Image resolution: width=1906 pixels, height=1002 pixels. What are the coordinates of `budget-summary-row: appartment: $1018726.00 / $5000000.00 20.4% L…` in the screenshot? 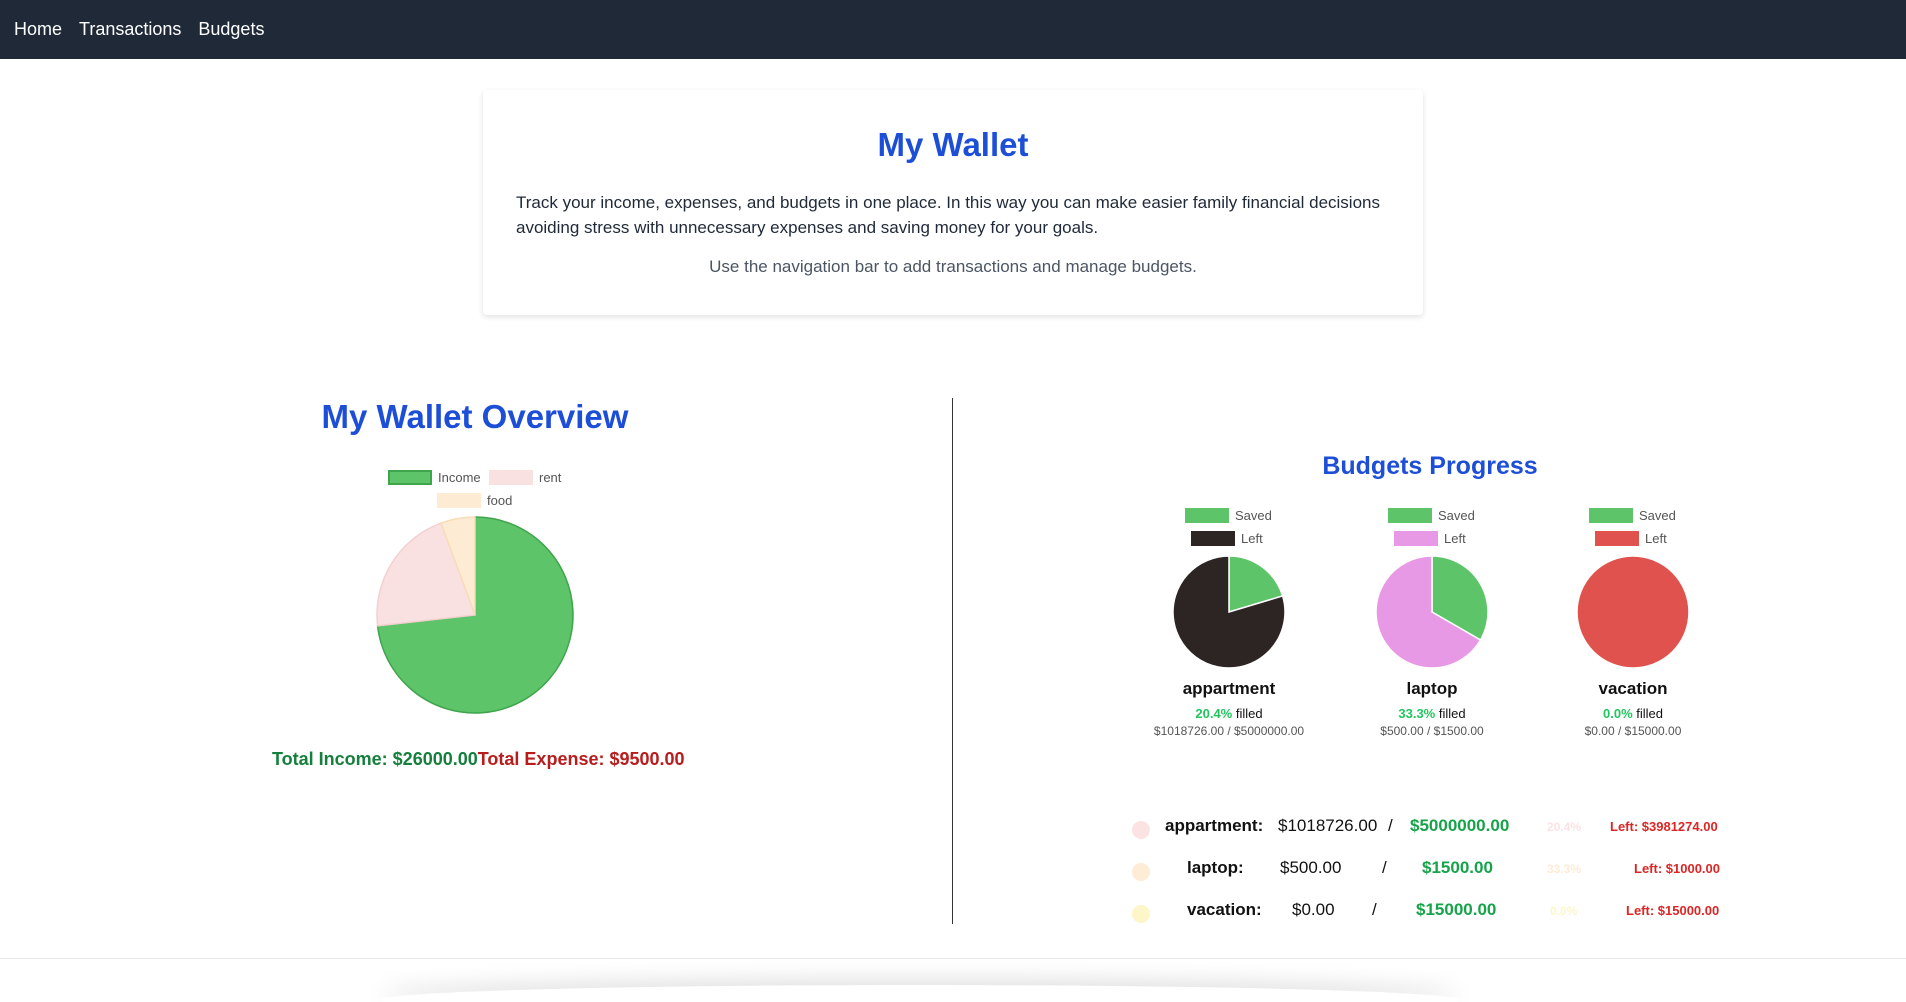 It's located at (1432, 830).